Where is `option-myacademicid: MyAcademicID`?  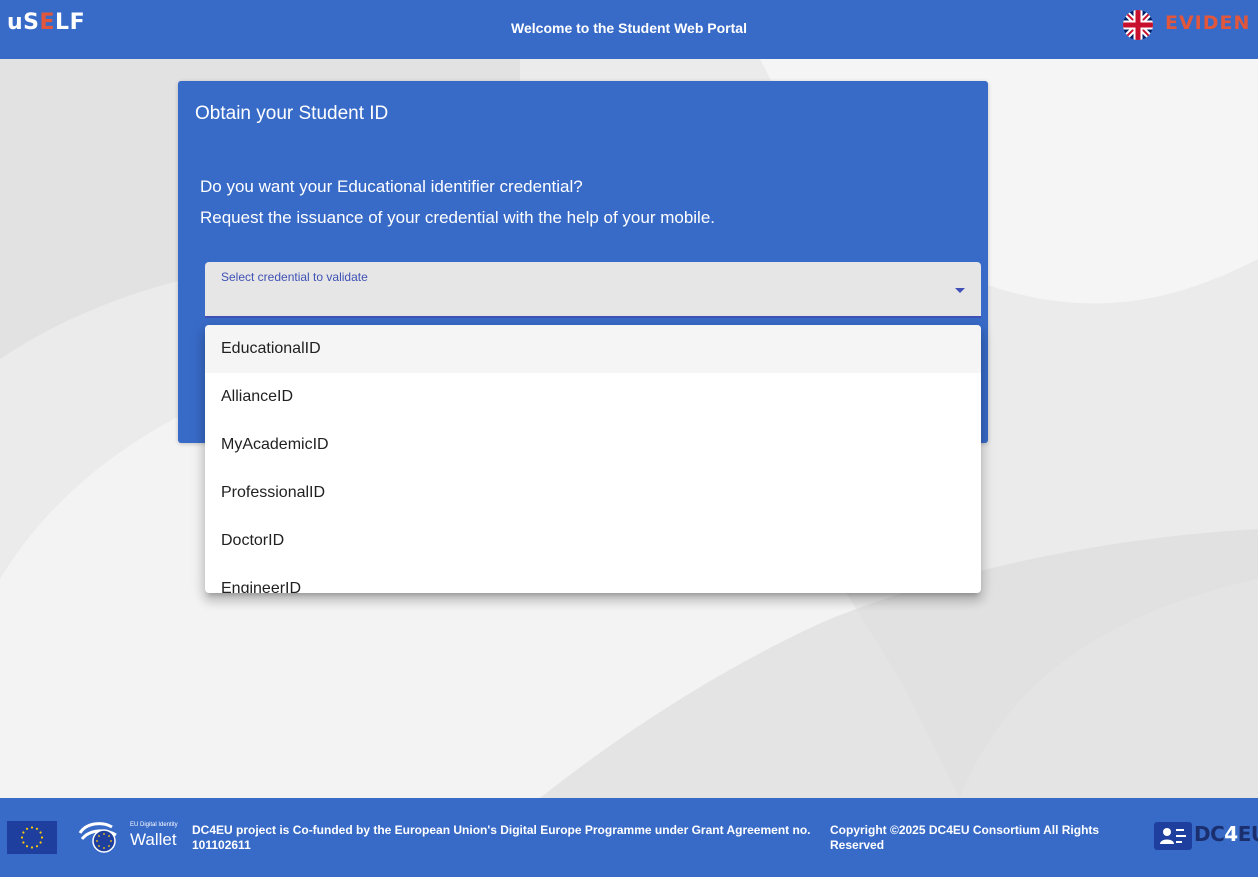 option-myacademicid: MyAcademicID is located at coordinates (593, 445).